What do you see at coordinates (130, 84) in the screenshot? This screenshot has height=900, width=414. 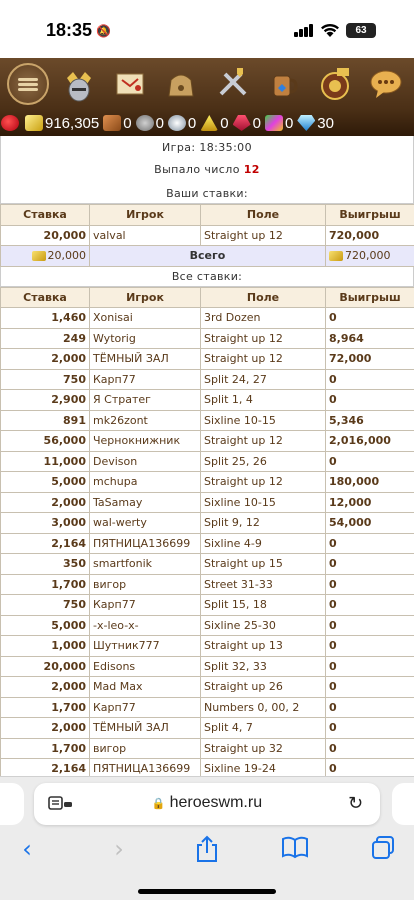 I see `map-scroll-icon` at bounding box center [130, 84].